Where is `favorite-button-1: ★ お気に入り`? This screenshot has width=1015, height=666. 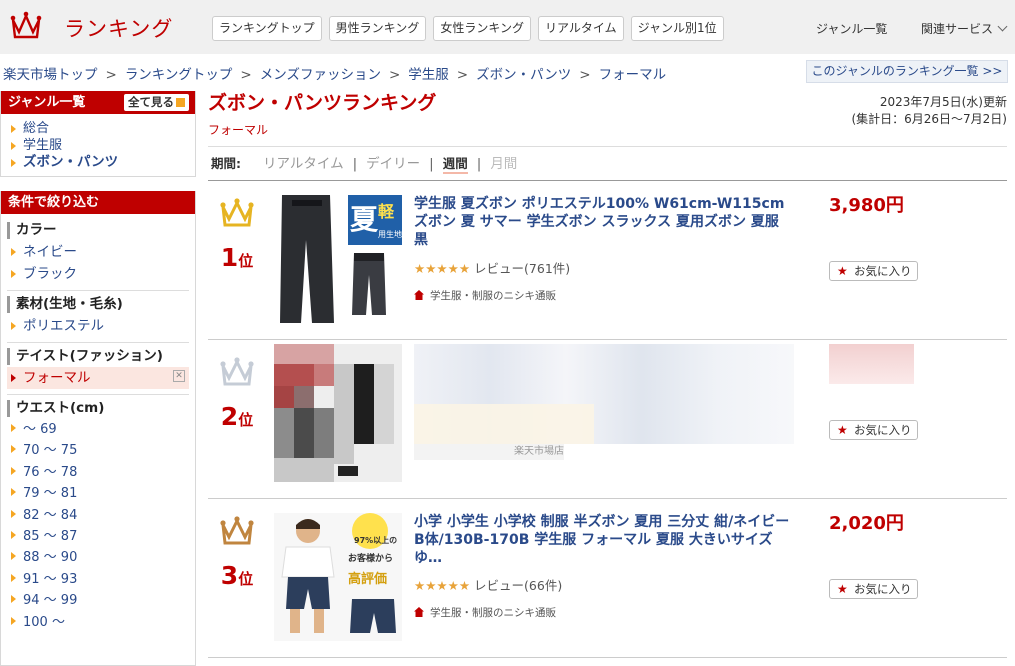 favorite-button-1: ★ お気に入り is located at coordinates (873, 271).